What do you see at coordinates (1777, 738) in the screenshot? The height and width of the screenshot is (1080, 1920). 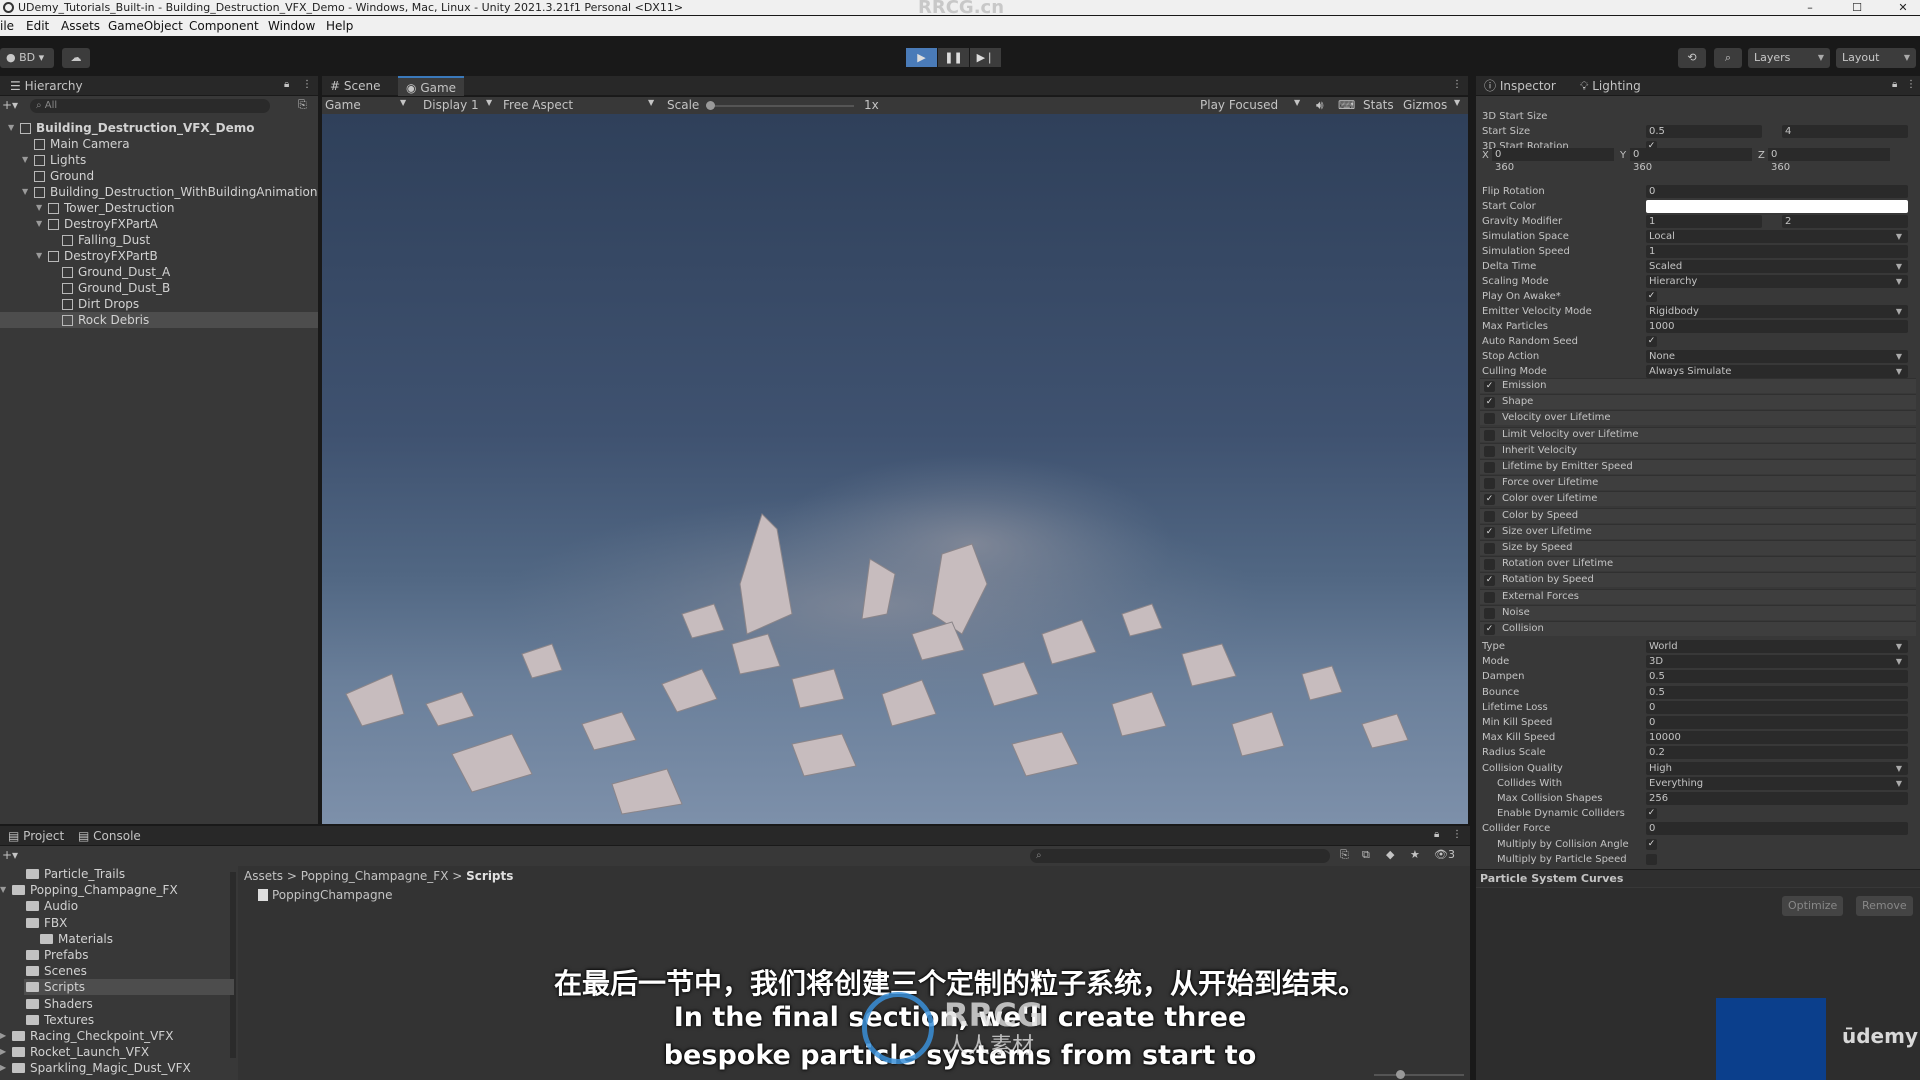 I see `field-value: 10000` at bounding box center [1777, 738].